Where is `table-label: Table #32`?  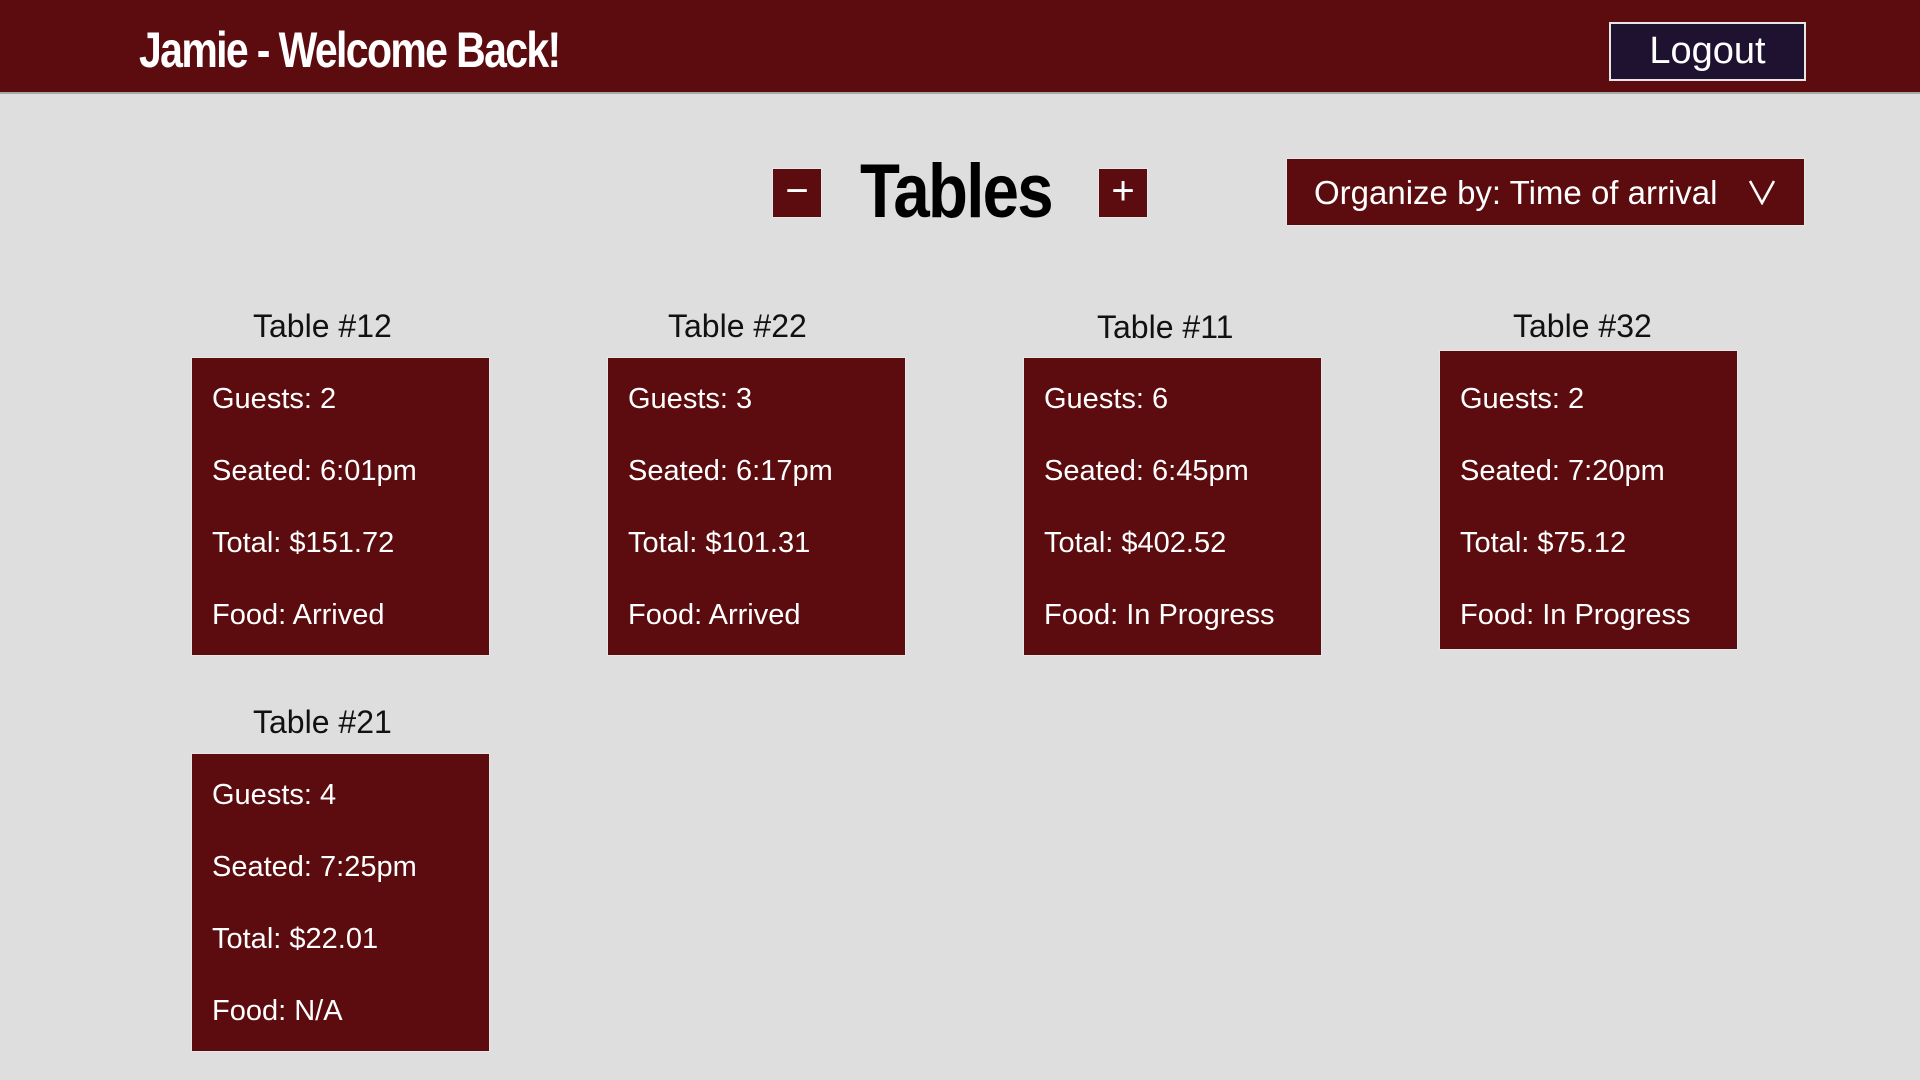 table-label: Table #32 is located at coordinates (1582, 326).